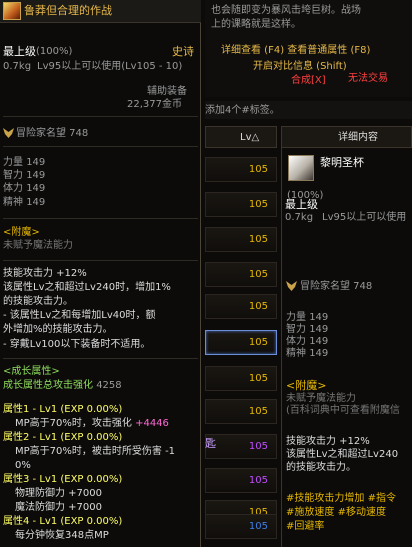 Image resolution: width=412 pixels, height=547 pixels. What do you see at coordinates (307, 341) in the screenshot?
I see `compare-stat-vit: 体力 149` at bounding box center [307, 341].